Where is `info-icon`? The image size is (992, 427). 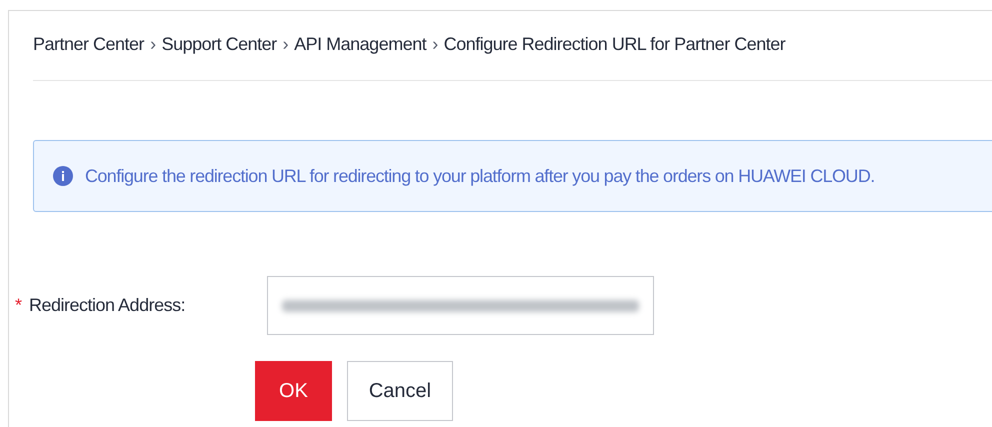 info-icon is located at coordinates (63, 176).